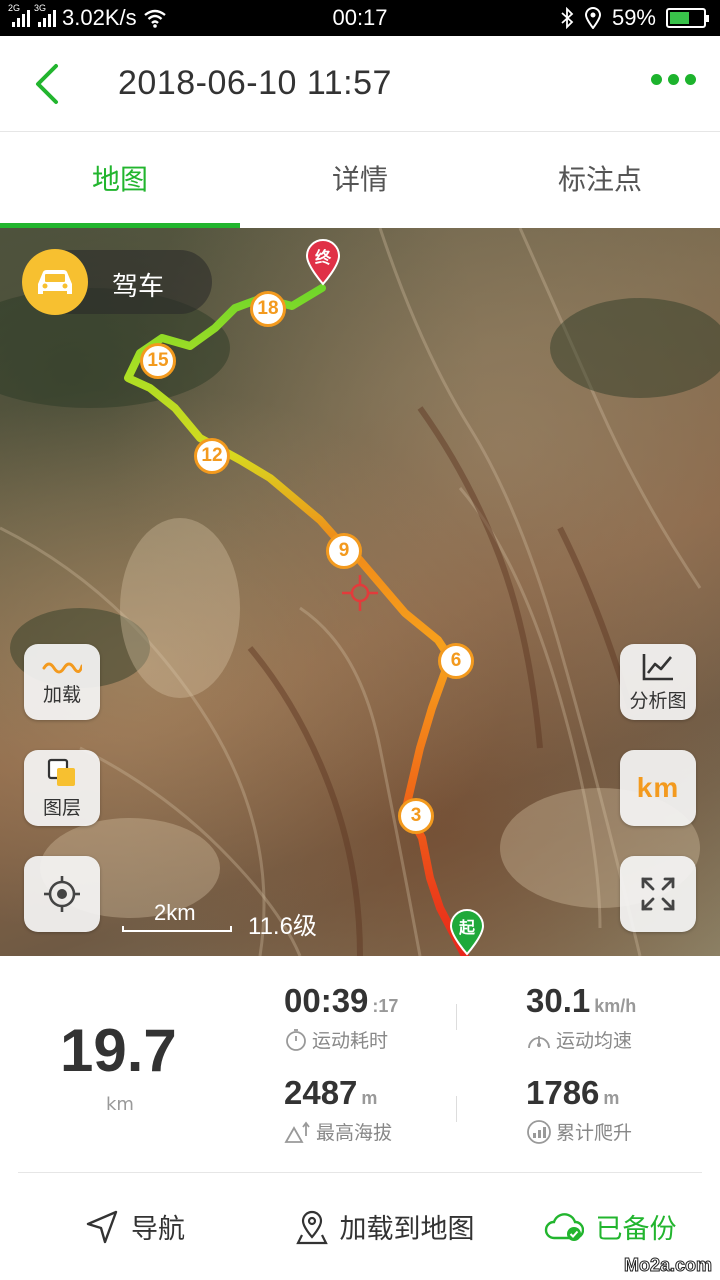 The image size is (720, 1280). I want to click on transport-mode-pill: 驾车, so click(117, 282).